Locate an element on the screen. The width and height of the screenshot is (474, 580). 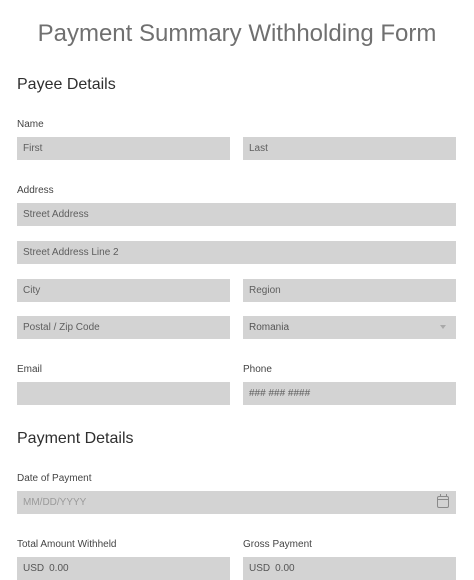
date-of-payment-field is located at coordinates (236, 502).